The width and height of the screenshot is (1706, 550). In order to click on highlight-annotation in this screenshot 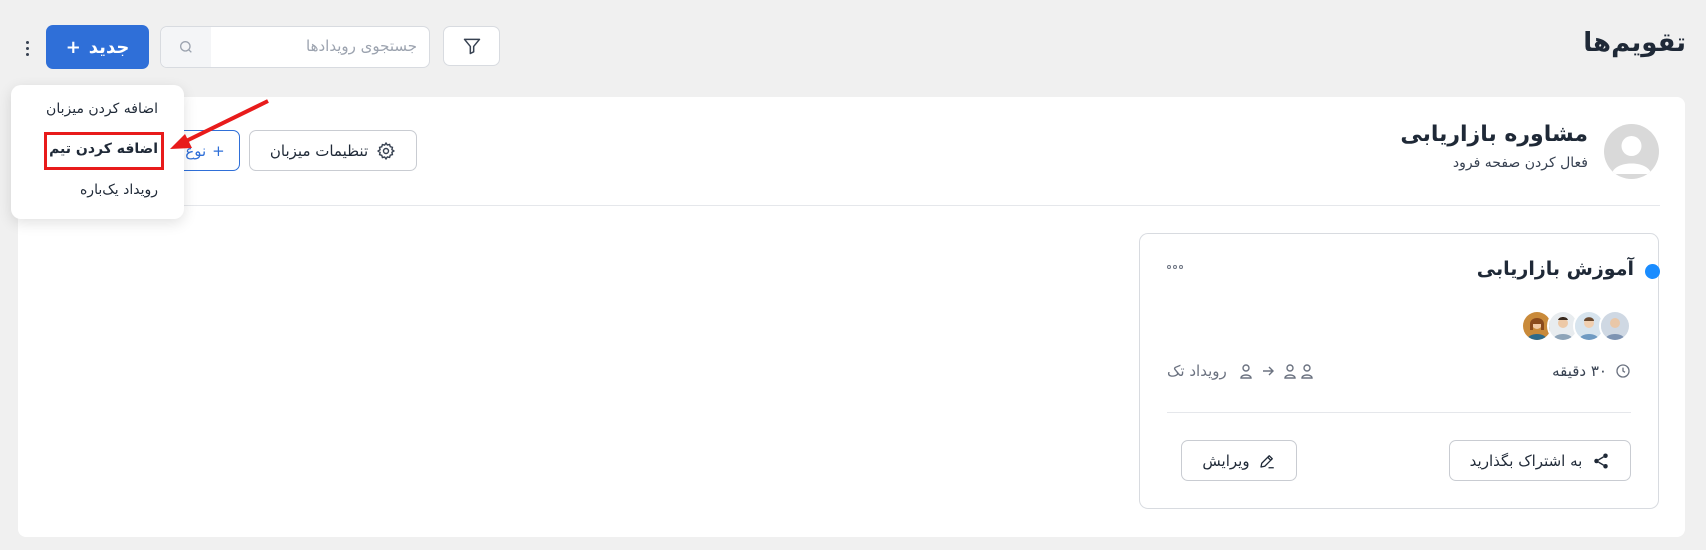, I will do `click(104, 151)`.